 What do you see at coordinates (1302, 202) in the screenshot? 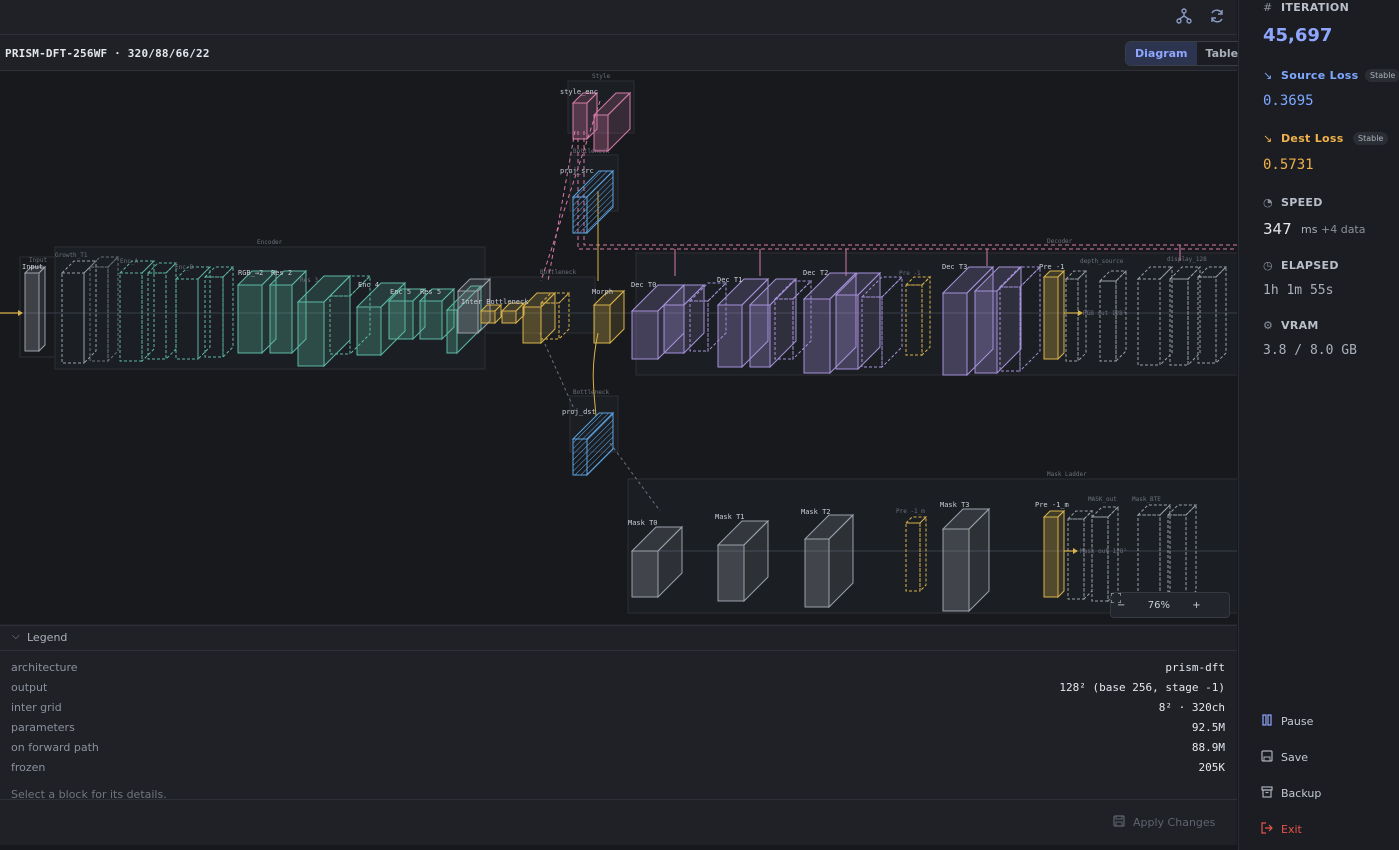
I see `speed-label: SPEED` at bounding box center [1302, 202].